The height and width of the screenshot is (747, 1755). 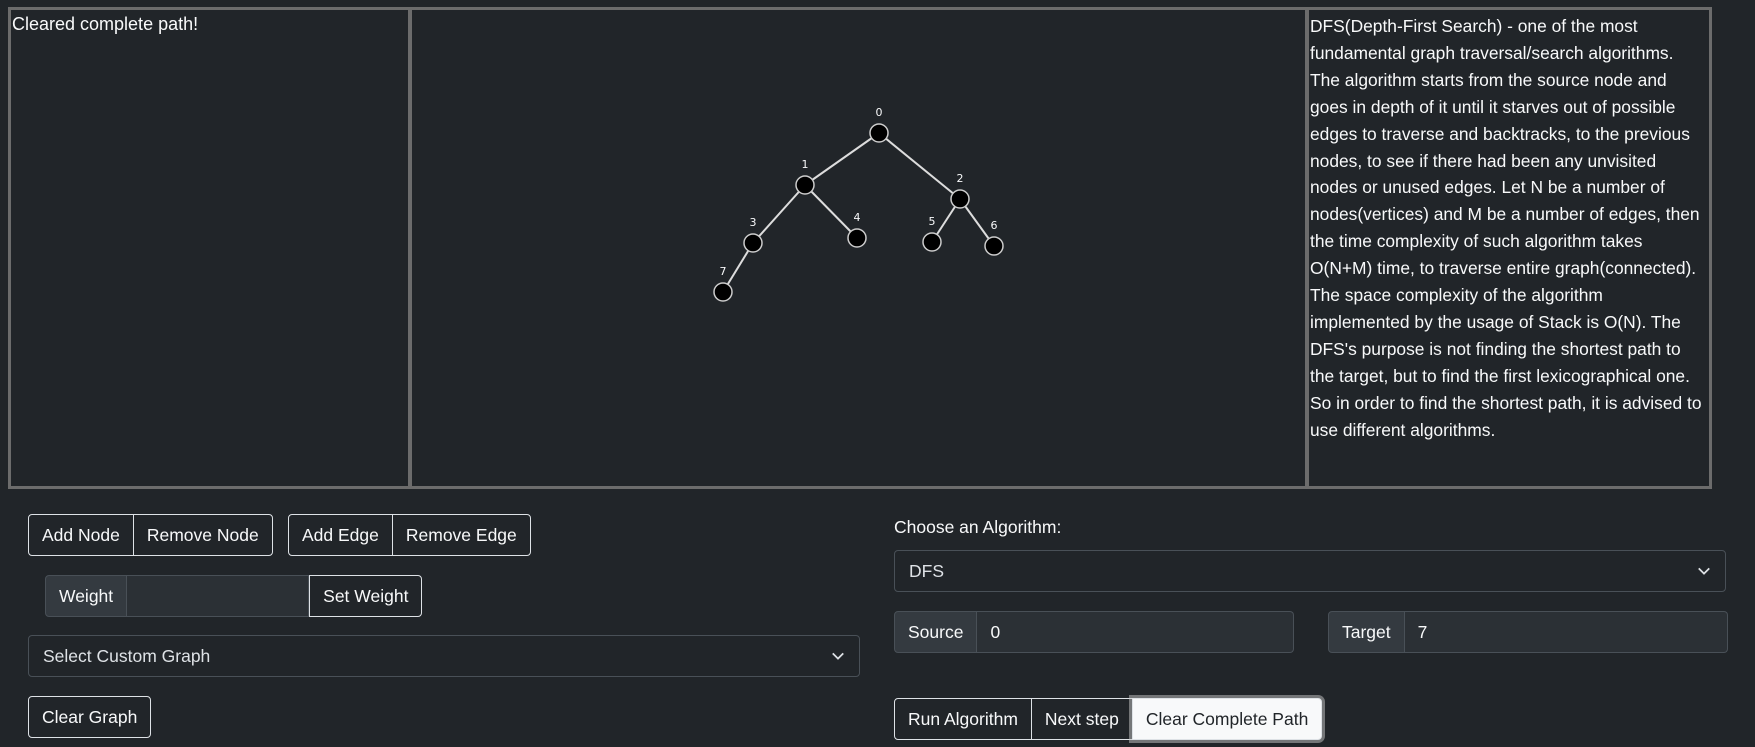 What do you see at coordinates (1366, 632) in the screenshot?
I see `target-label: Target` at bounding box center [1366, 632].